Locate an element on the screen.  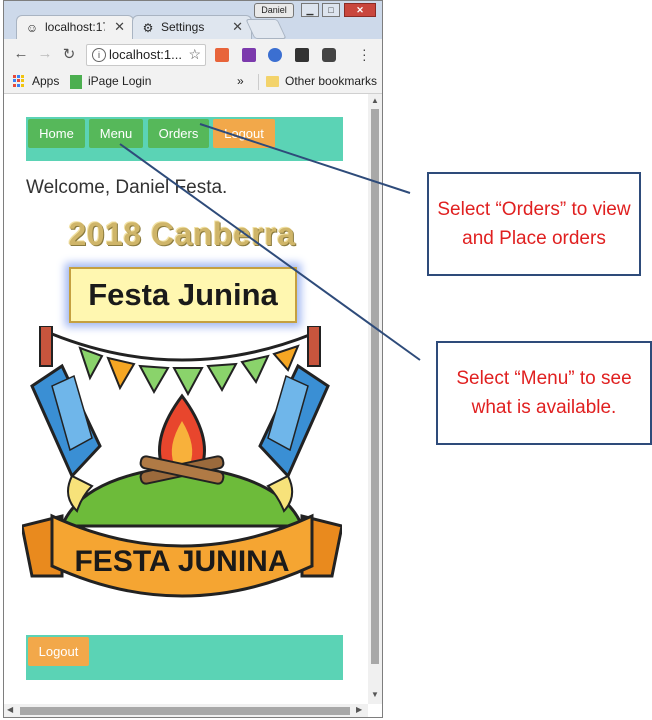
reload-icon: ↻ is located at coordinates (69, 54).